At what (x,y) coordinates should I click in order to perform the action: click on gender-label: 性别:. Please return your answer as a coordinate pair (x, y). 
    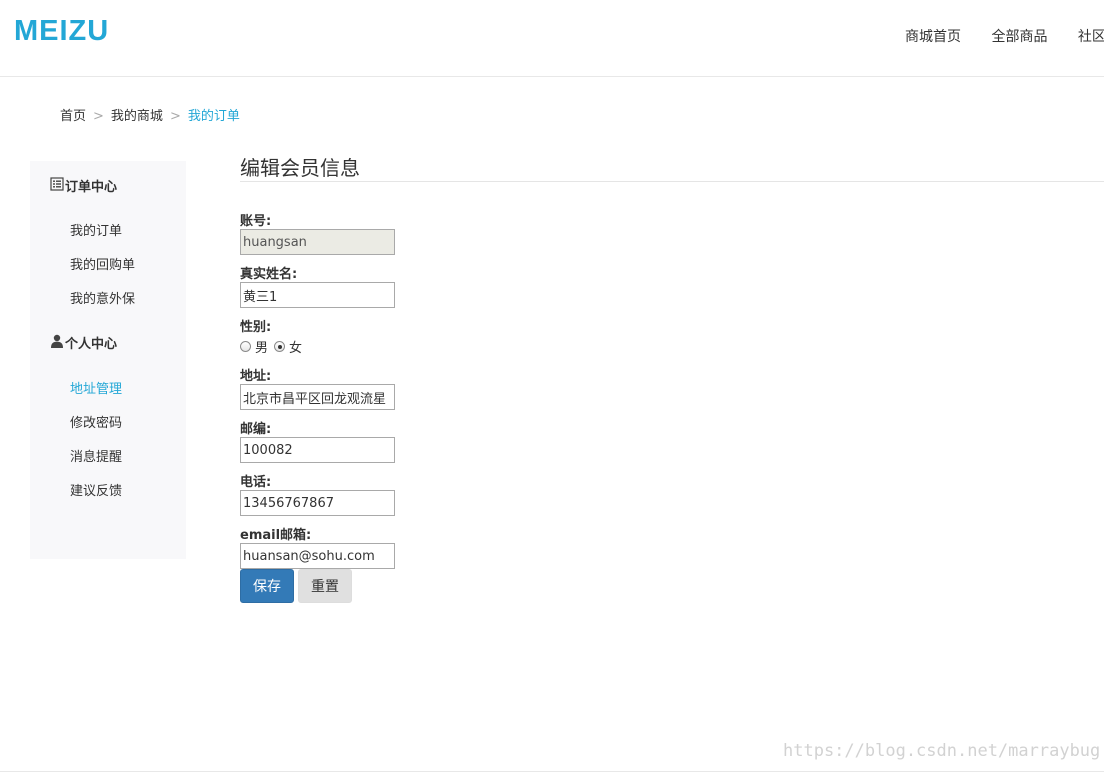
    Looking at the image, I should click on (256, 327).